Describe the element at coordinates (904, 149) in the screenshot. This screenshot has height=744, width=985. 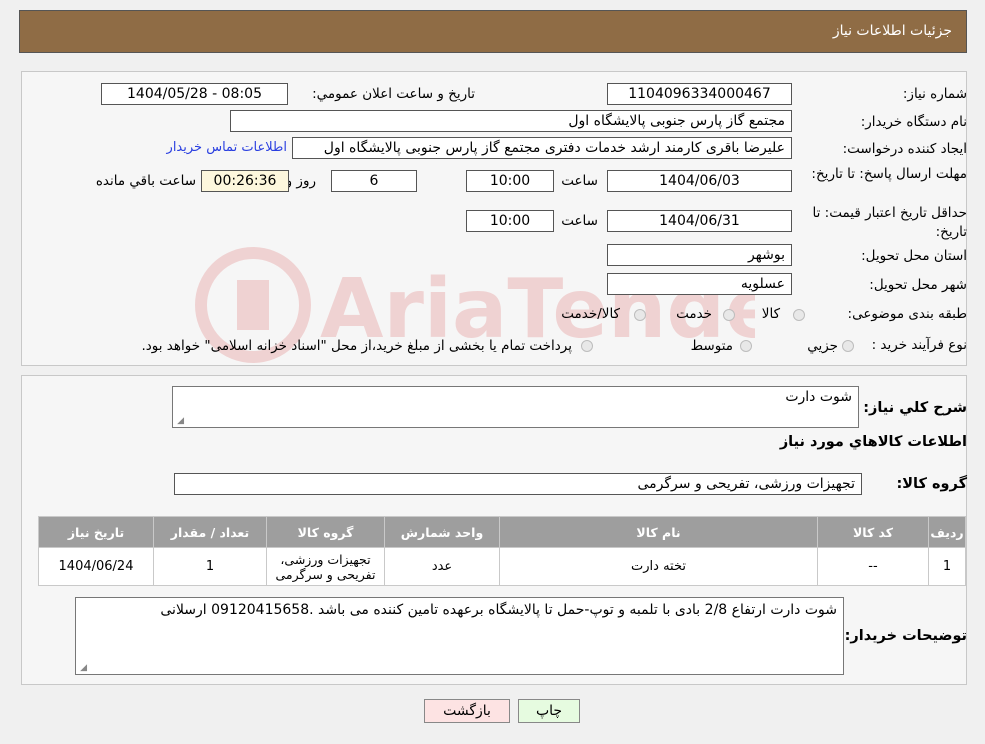
I see `creator-label: ایجاد کننده درخواست:` at that location.